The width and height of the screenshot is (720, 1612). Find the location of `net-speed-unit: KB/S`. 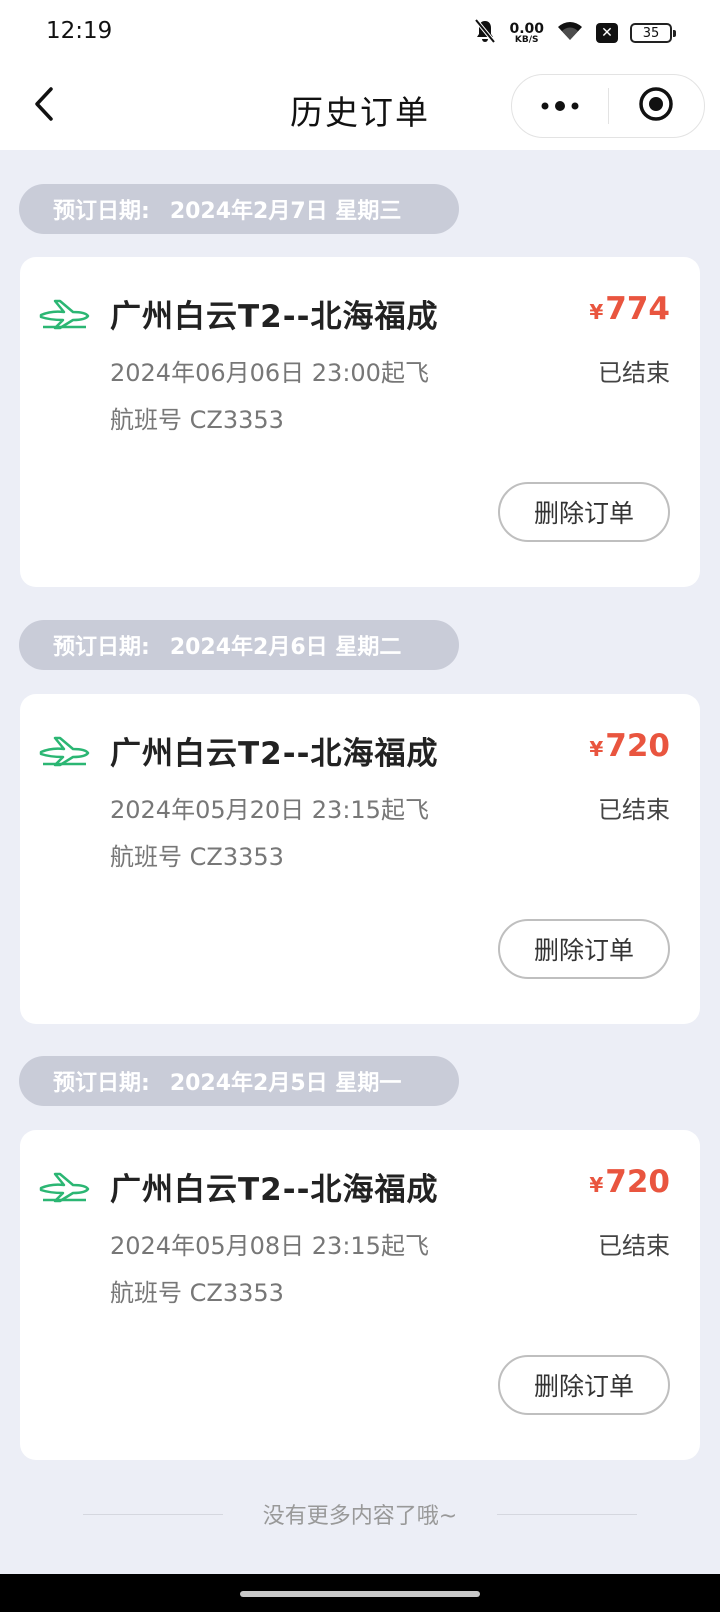

net-speed-unit: KB/S is located at coordinates (526, 39).